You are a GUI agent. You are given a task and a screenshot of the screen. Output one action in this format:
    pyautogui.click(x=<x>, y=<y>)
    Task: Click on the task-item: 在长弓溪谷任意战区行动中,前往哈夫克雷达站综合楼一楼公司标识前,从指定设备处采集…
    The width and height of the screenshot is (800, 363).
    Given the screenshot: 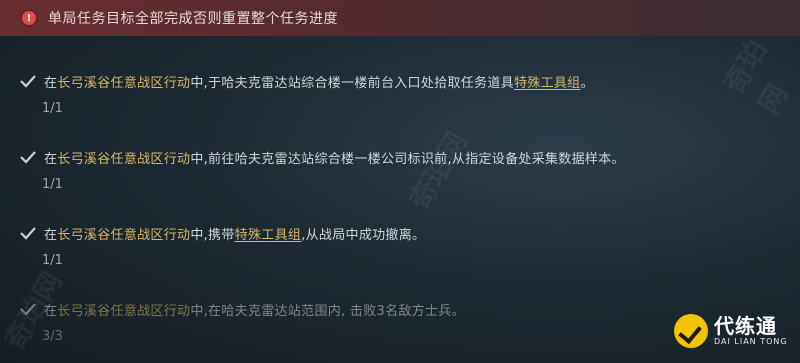 What is the action you would take?
    pyautogui.click(x=400, y=169)
    